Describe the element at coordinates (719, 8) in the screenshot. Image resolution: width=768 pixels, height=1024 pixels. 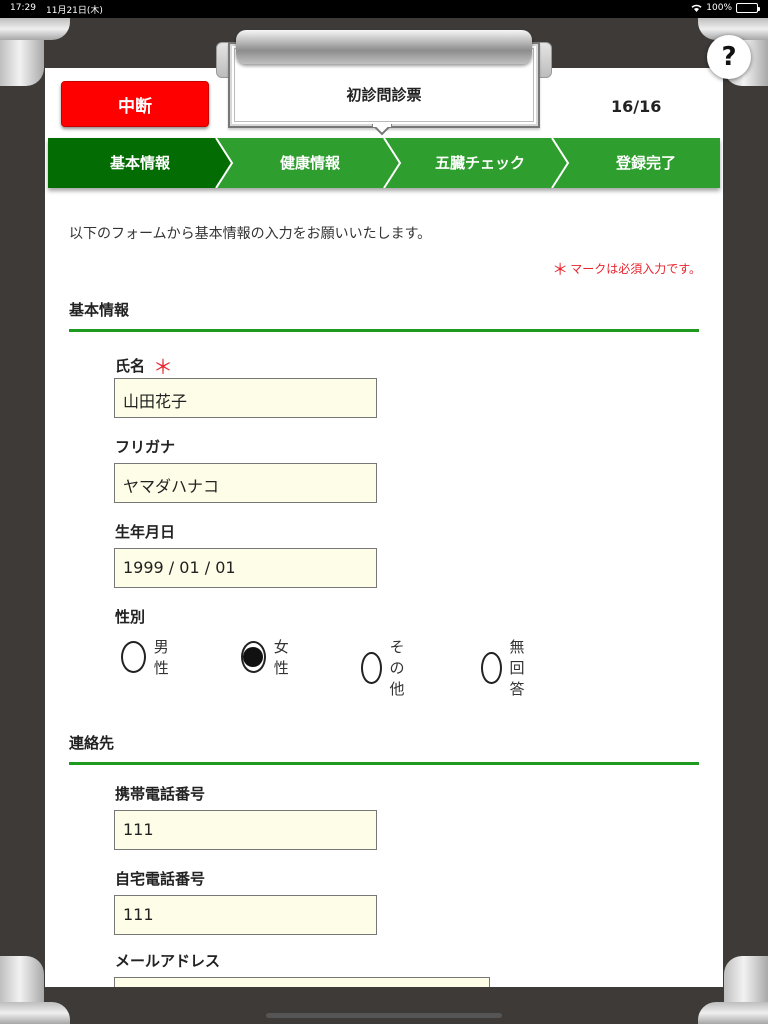
I see `battery-percent: 100%` at that location.